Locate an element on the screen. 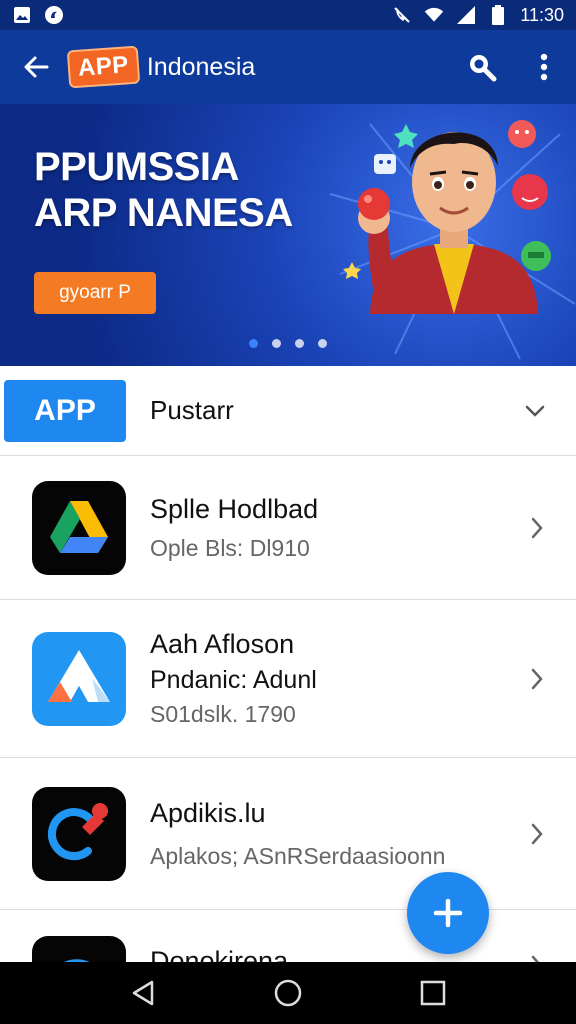  mute-icon is located at coordinates (402, 15).